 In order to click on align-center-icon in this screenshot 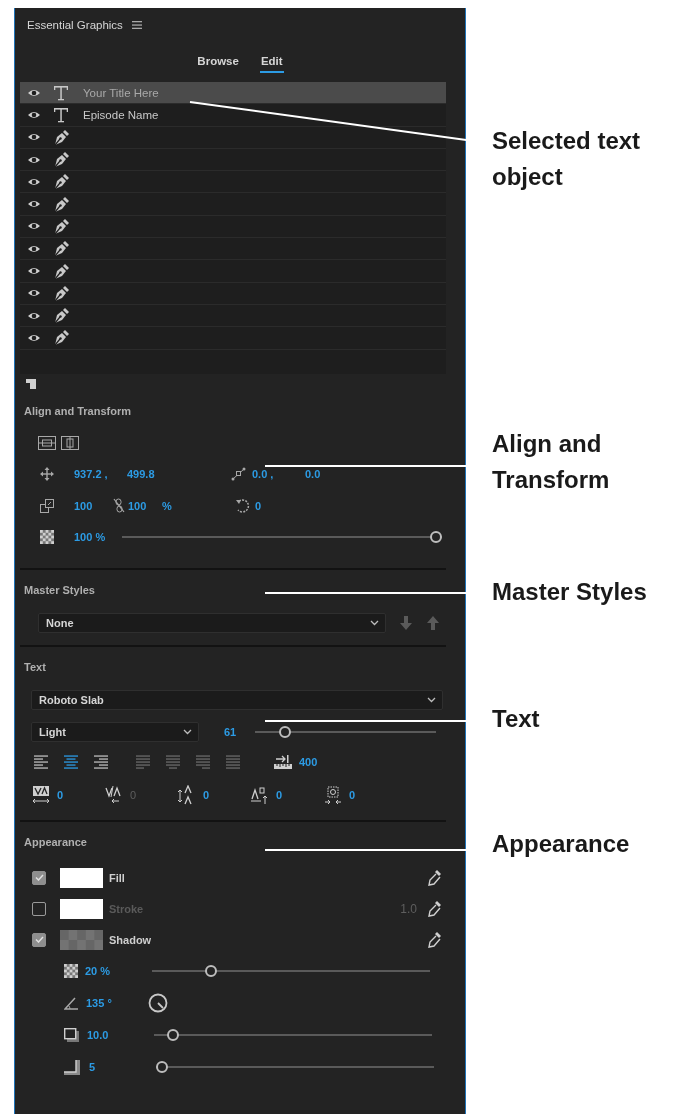, I will do `click(71, 761)`.